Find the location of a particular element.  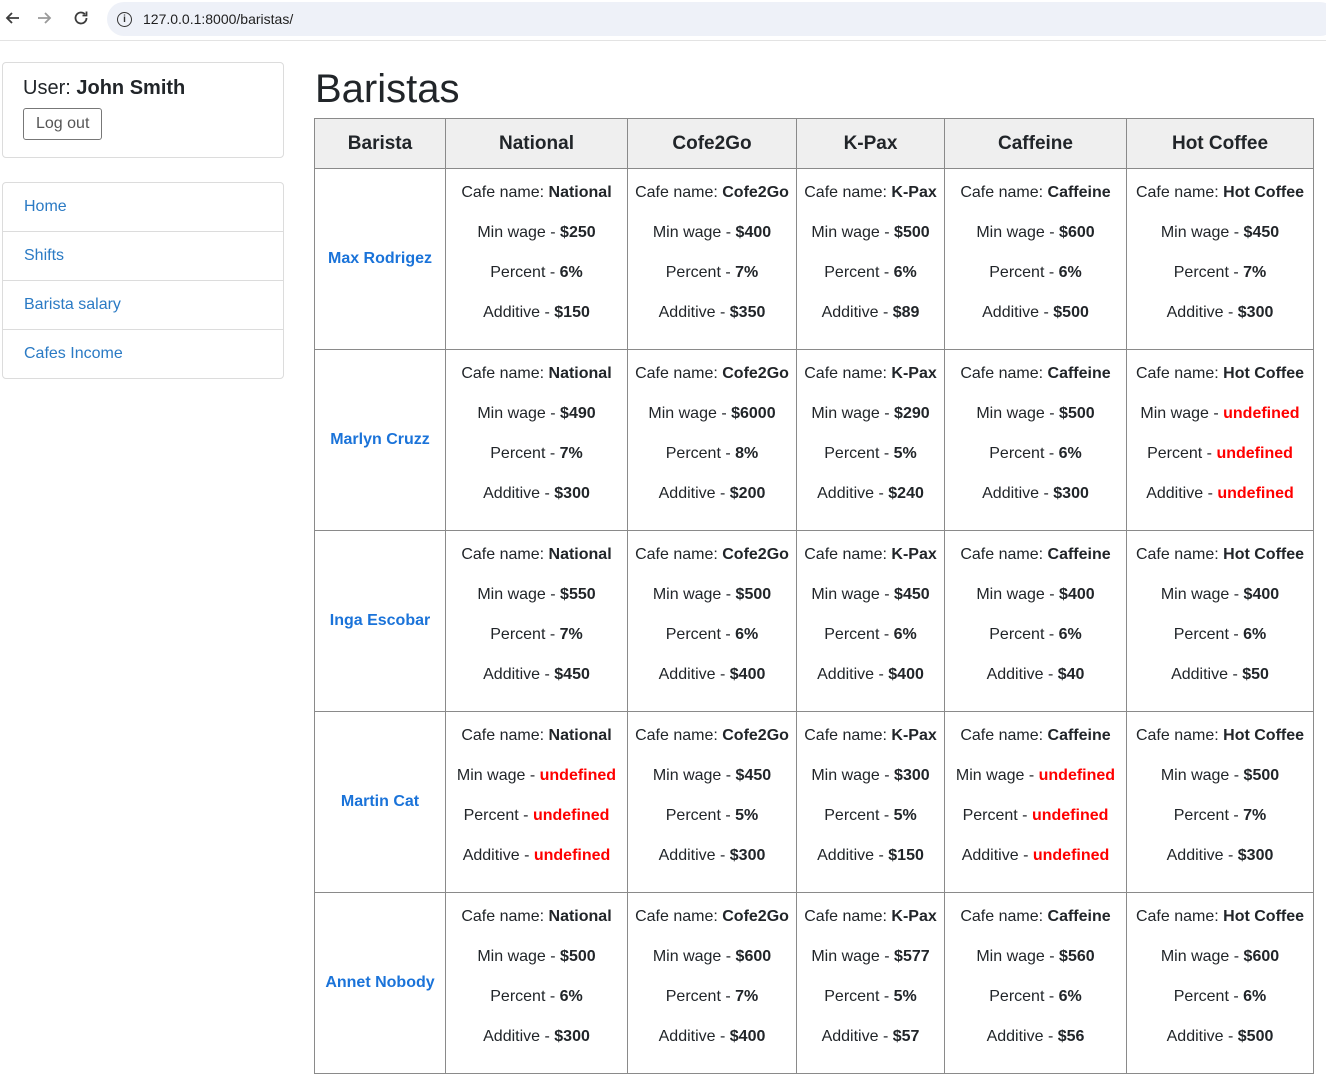

barista-link: Martin Cat is located at coordinates (380, 801).